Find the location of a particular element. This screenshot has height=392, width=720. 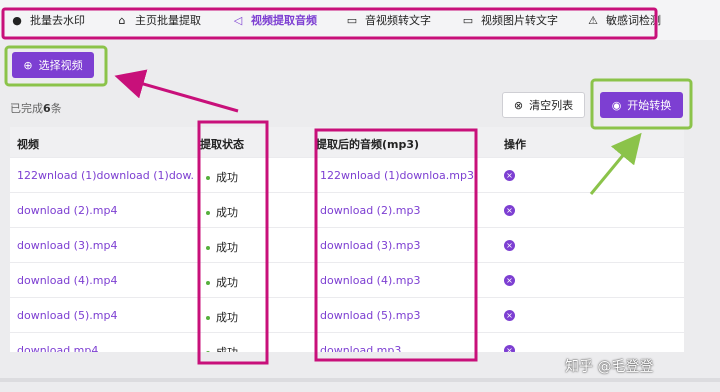

audio-column-highlight is located at coordinates (396, 245).